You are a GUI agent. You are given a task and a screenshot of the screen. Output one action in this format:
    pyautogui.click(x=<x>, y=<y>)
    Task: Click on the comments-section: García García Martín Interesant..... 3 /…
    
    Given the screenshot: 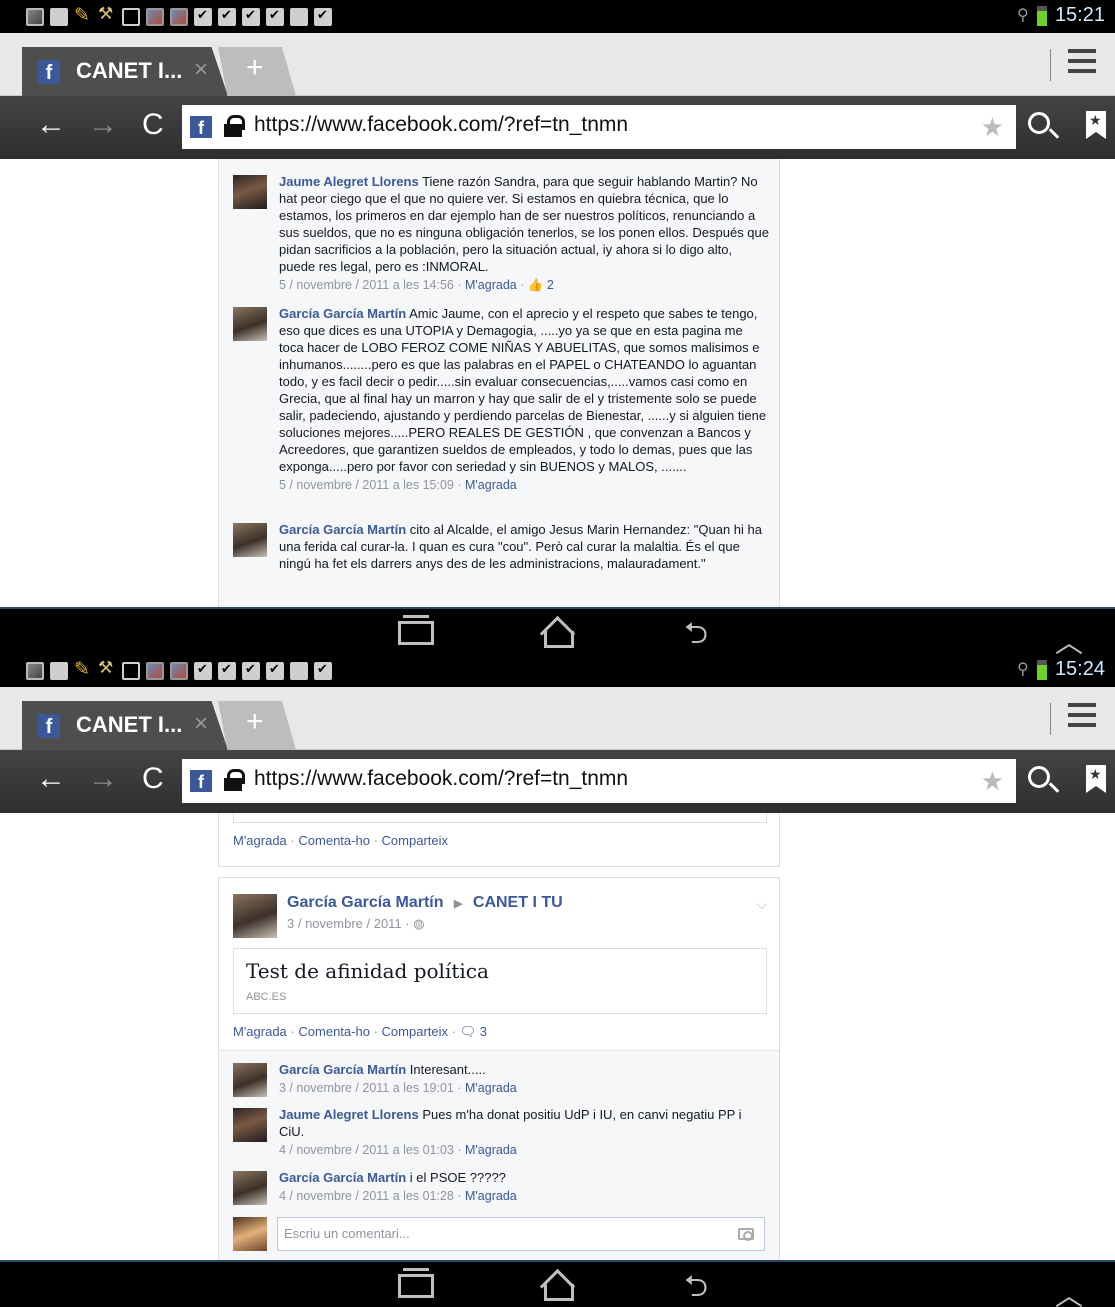 What is the action you would take?
    pyautogui.click(x=499, y=1155)
    